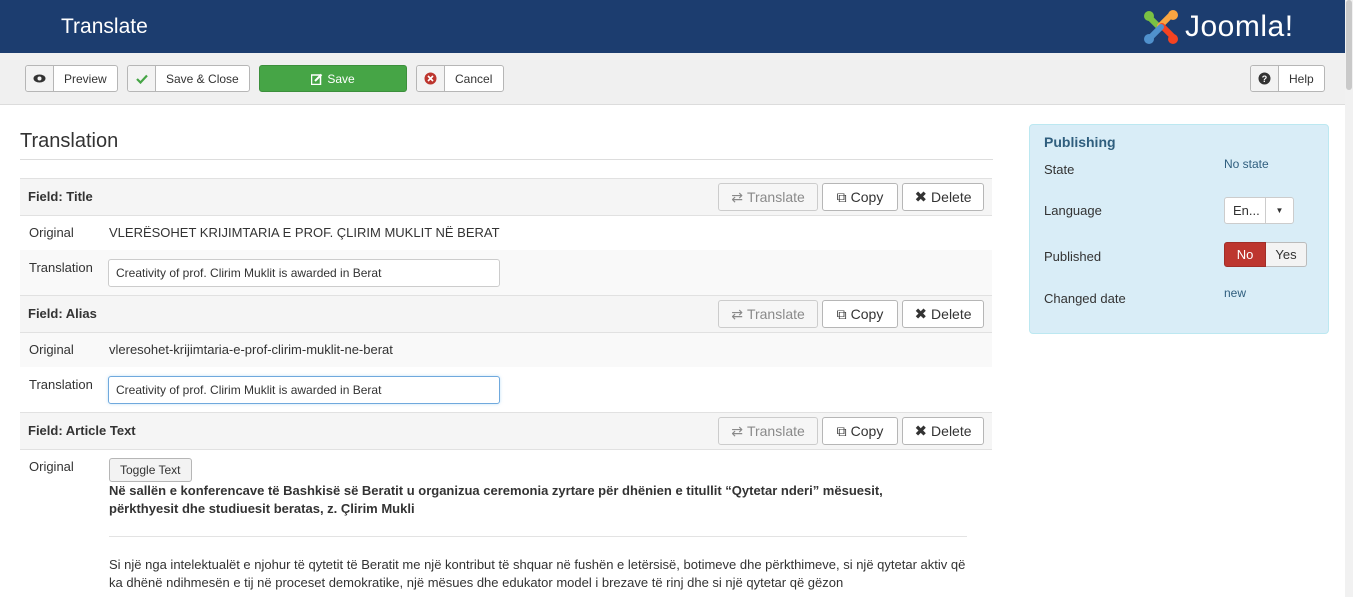 This screenshot has width=1353, height=597. Describe the element at coordinates (1073, 256) in the screenshot. I see `published-label: Published` at that location.